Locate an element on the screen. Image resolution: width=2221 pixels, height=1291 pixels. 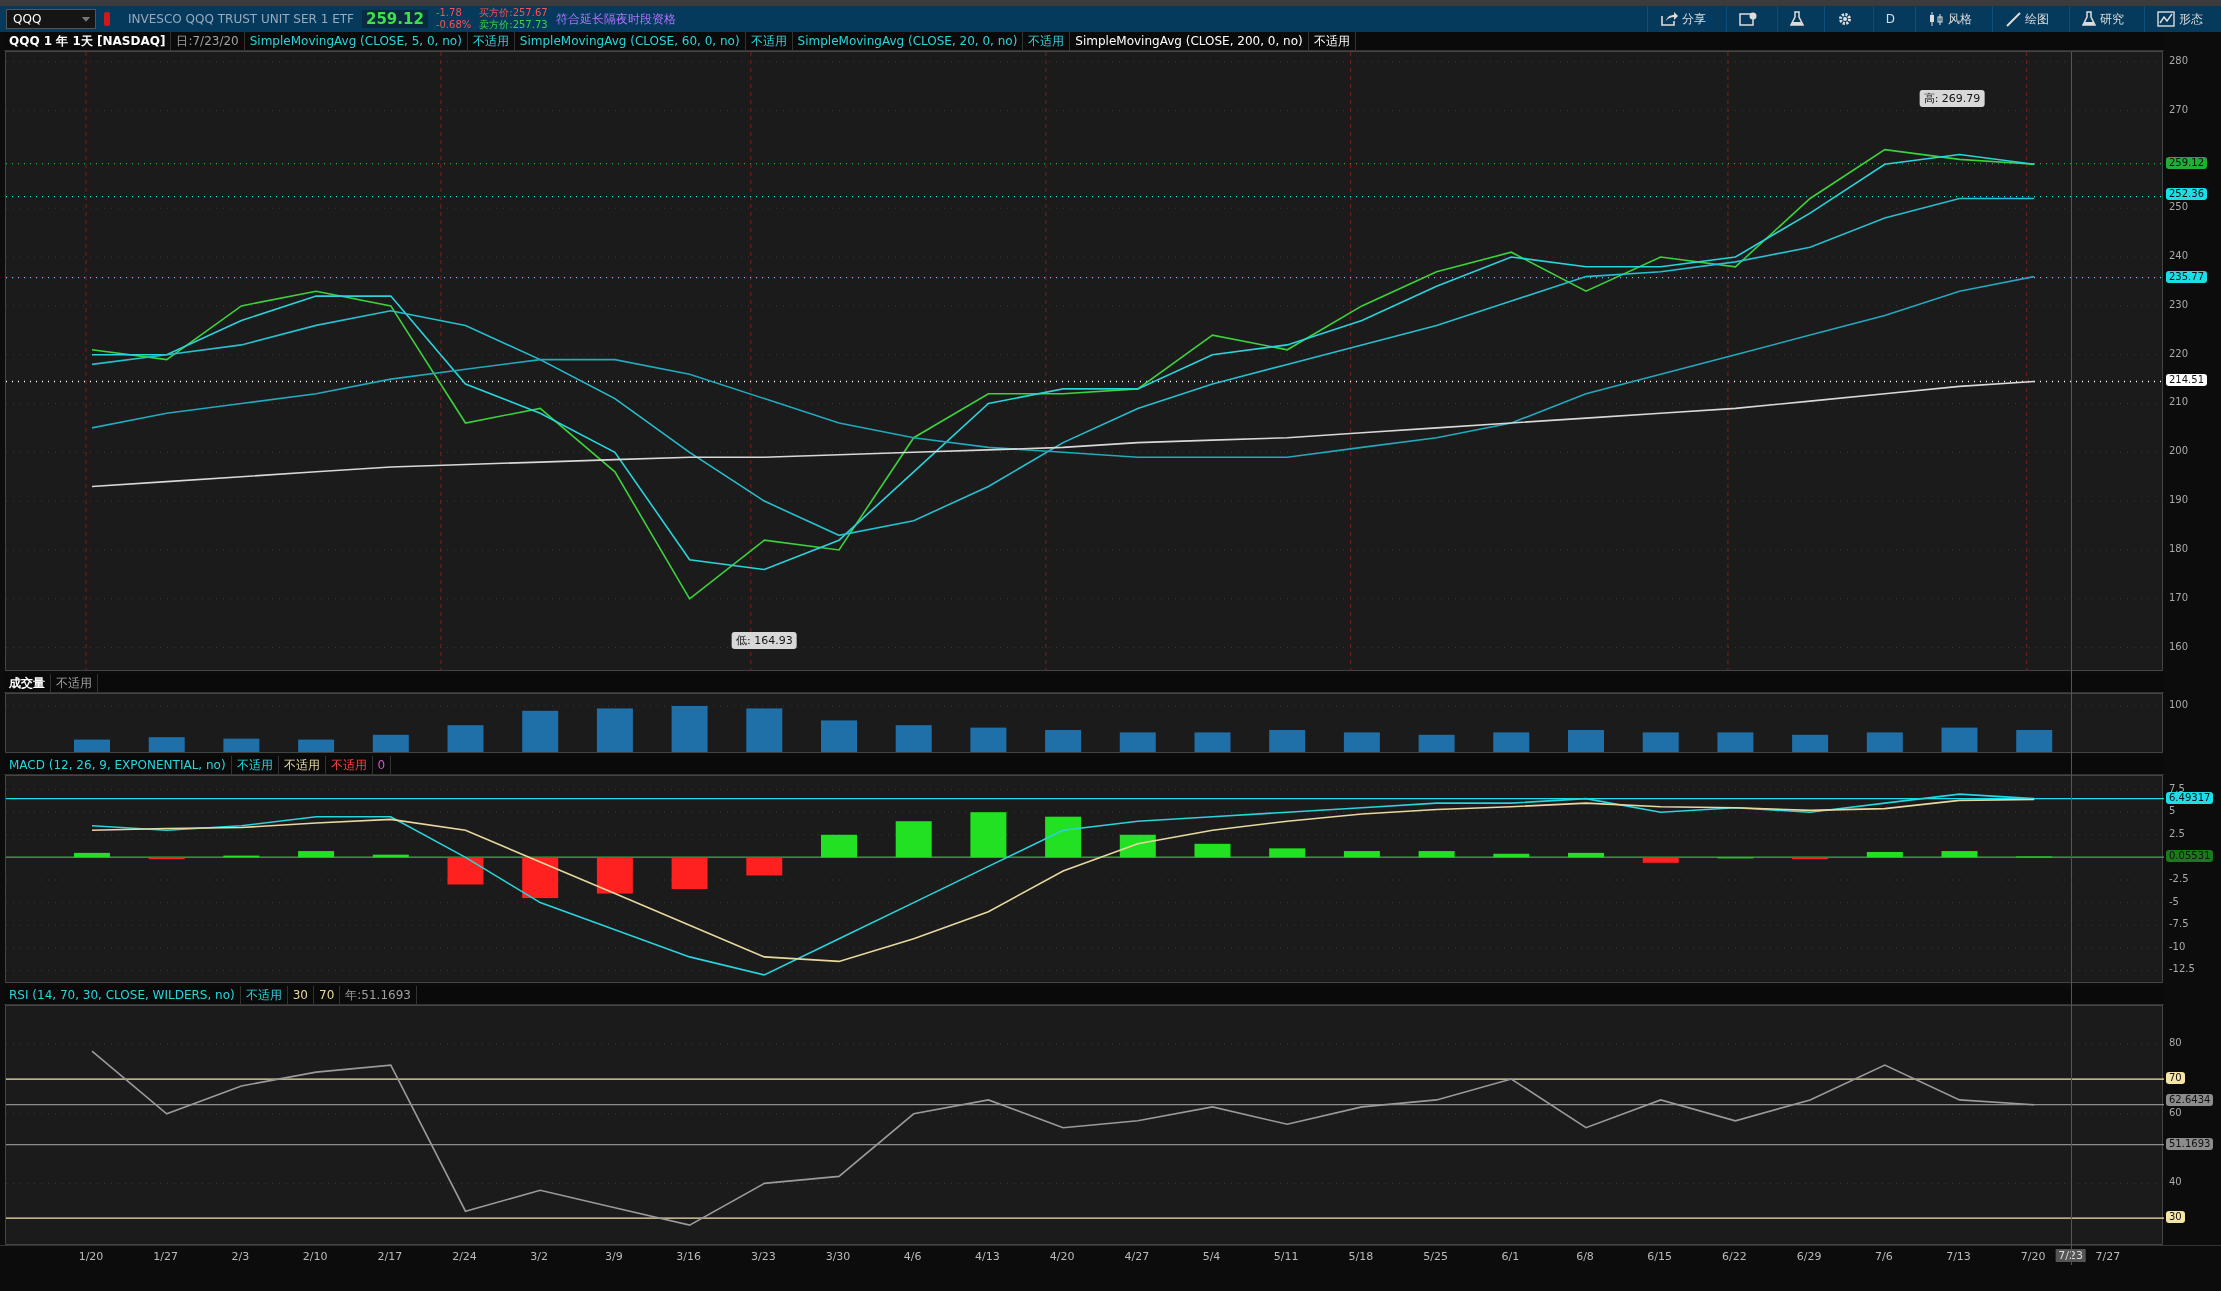
value-badge: 259.12 is located at coordinates (2186, 162).